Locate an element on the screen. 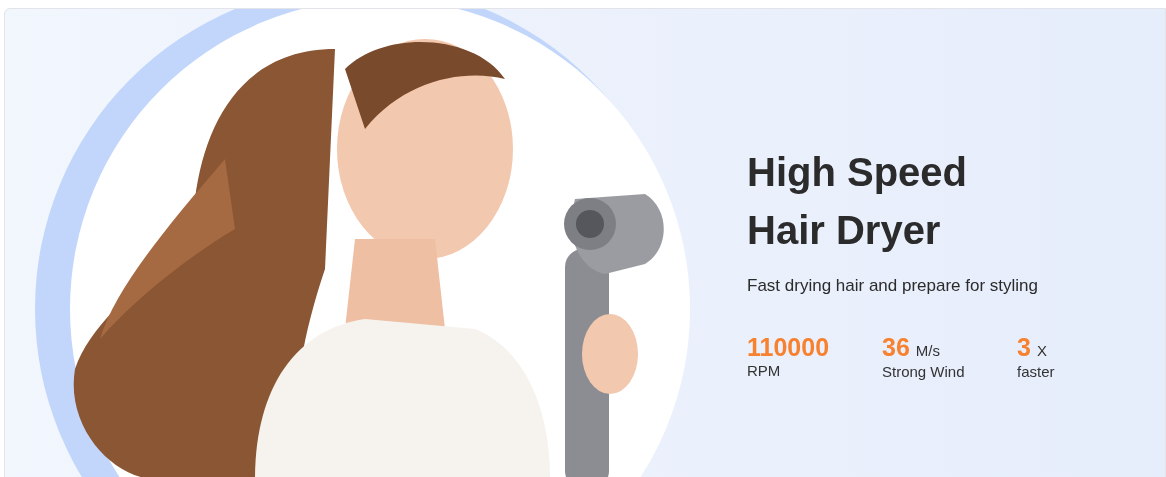 Image resolution: width=1166 pixels, height=477 pixels. stat-value: 36 is located at coordinates (896, 346).